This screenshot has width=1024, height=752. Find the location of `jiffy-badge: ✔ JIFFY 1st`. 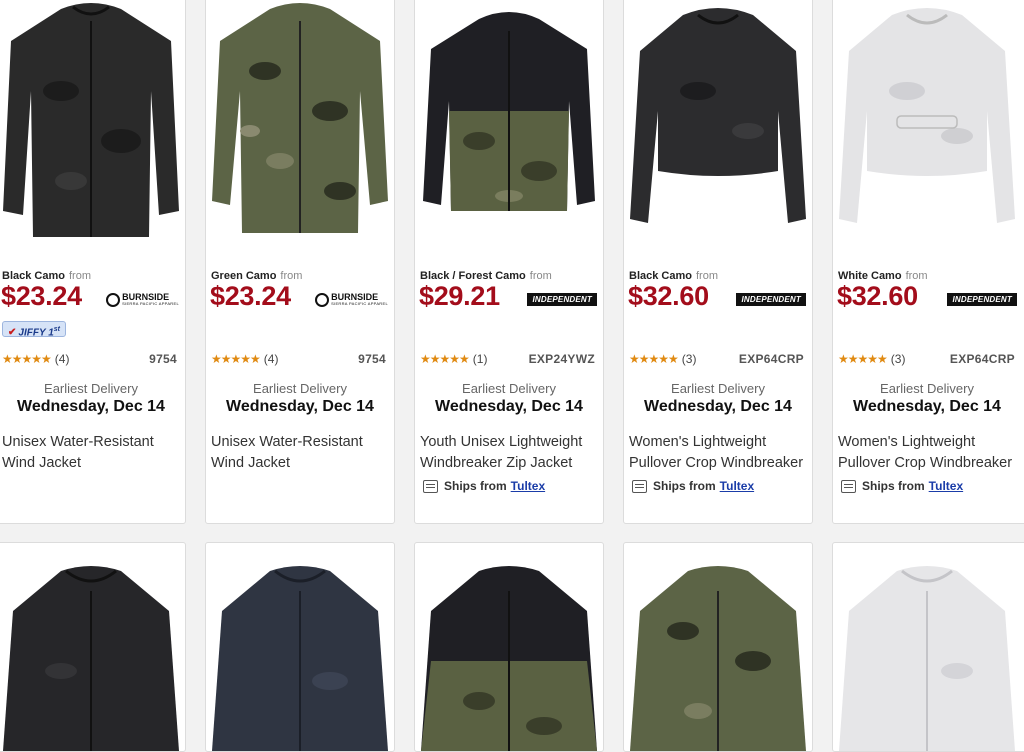

jiffy-badge: ✔ JIFFY 1st is located at coordinates (34, 330).